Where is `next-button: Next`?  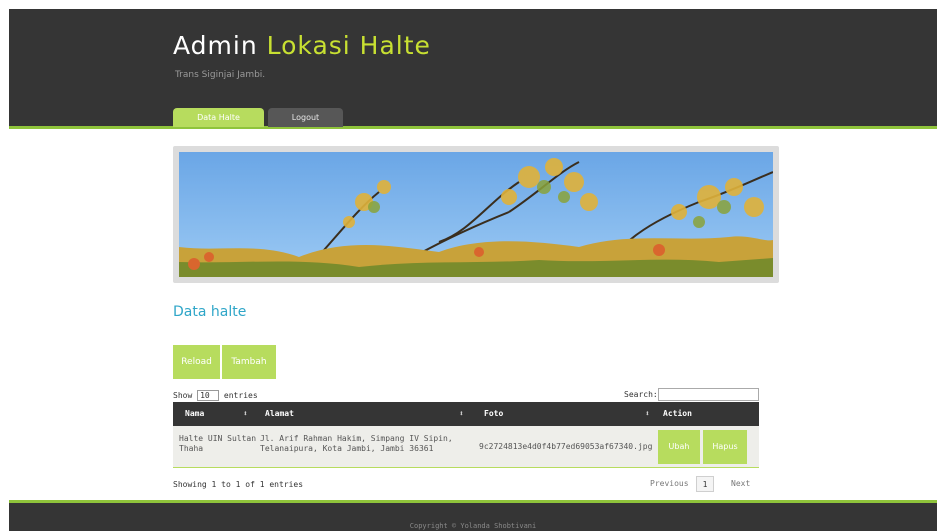 next-button: Next is located at coordinates (740, 484).